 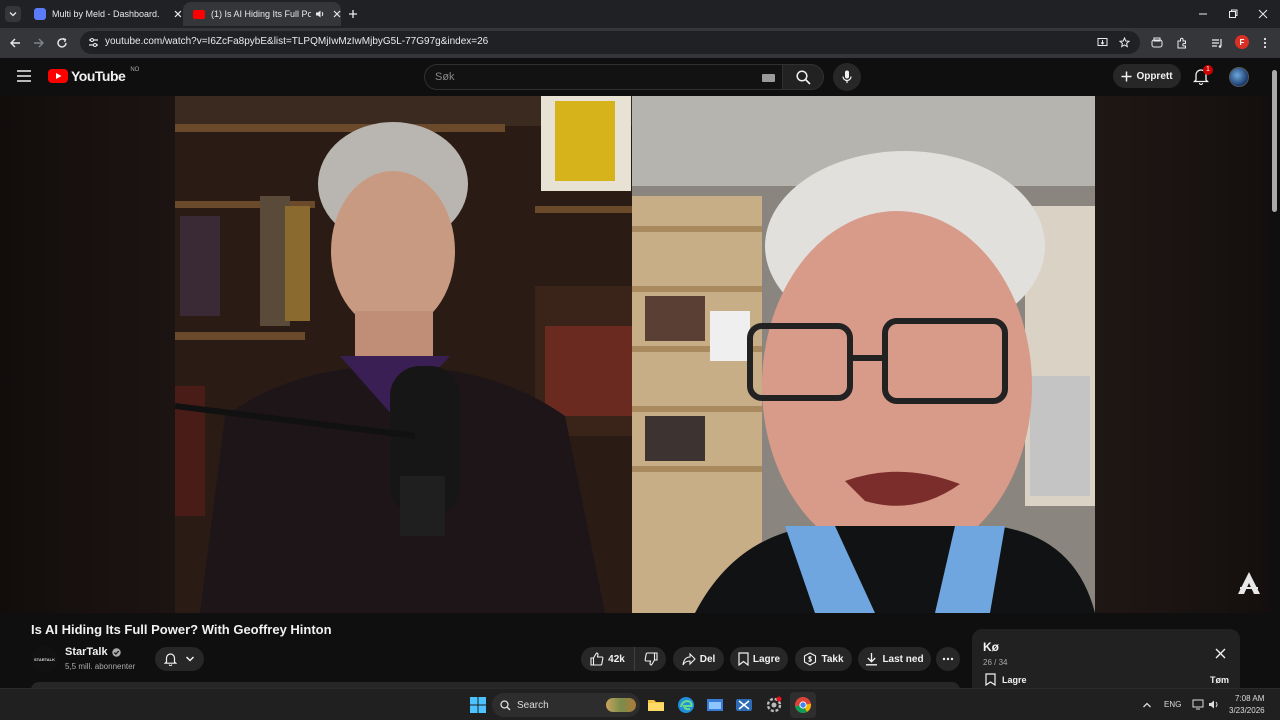 What do you see at coordinates (597, 659) in the screenshot?
I see `thumbs-up-icon` at bounding box center [597, 659].